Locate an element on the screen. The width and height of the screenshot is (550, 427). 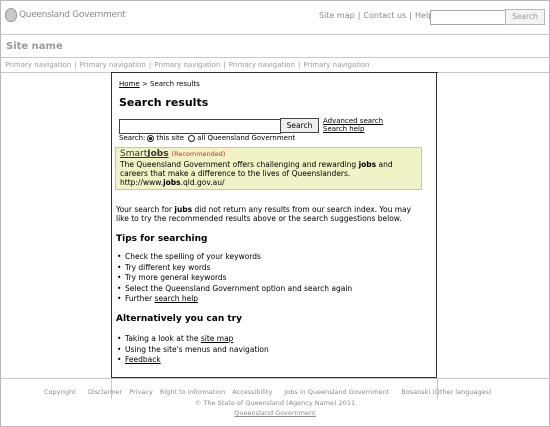
list-item: Feedback is located at coordinates (192, 360).